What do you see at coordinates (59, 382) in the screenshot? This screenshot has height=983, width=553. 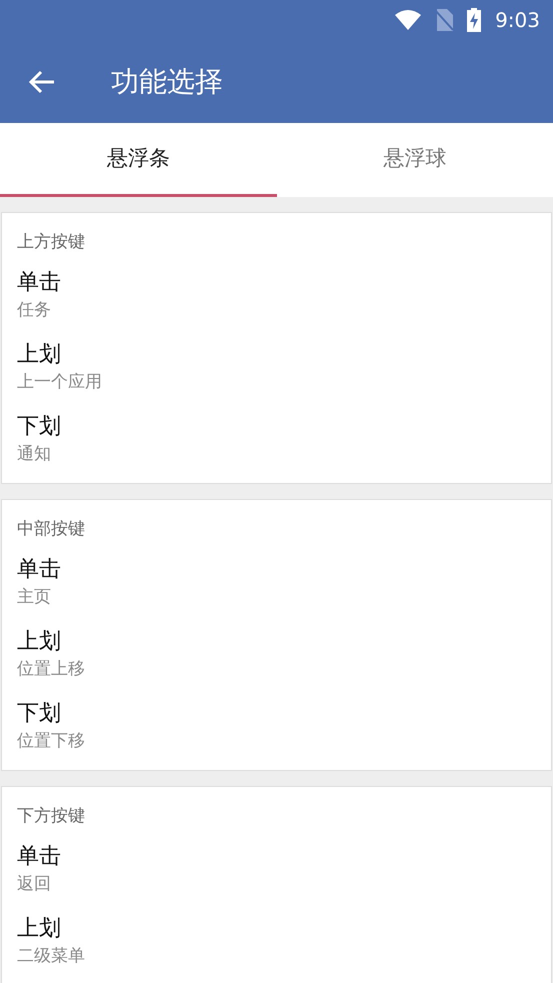 I see `item-value: 上一个应用` at bounding box center [59, 382].